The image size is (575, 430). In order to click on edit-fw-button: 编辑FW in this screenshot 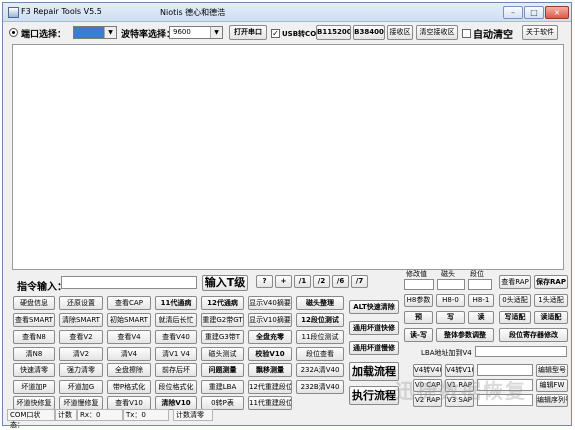, I will do `click(552, 385)`.